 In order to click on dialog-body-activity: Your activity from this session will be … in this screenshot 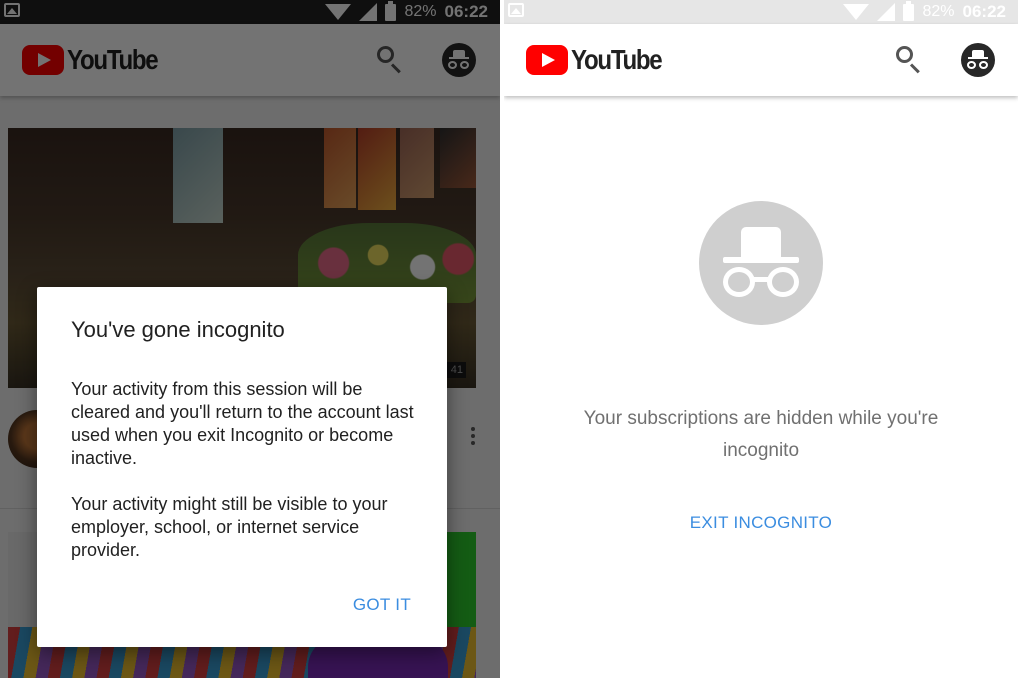, I will do `click(242, 423)`.